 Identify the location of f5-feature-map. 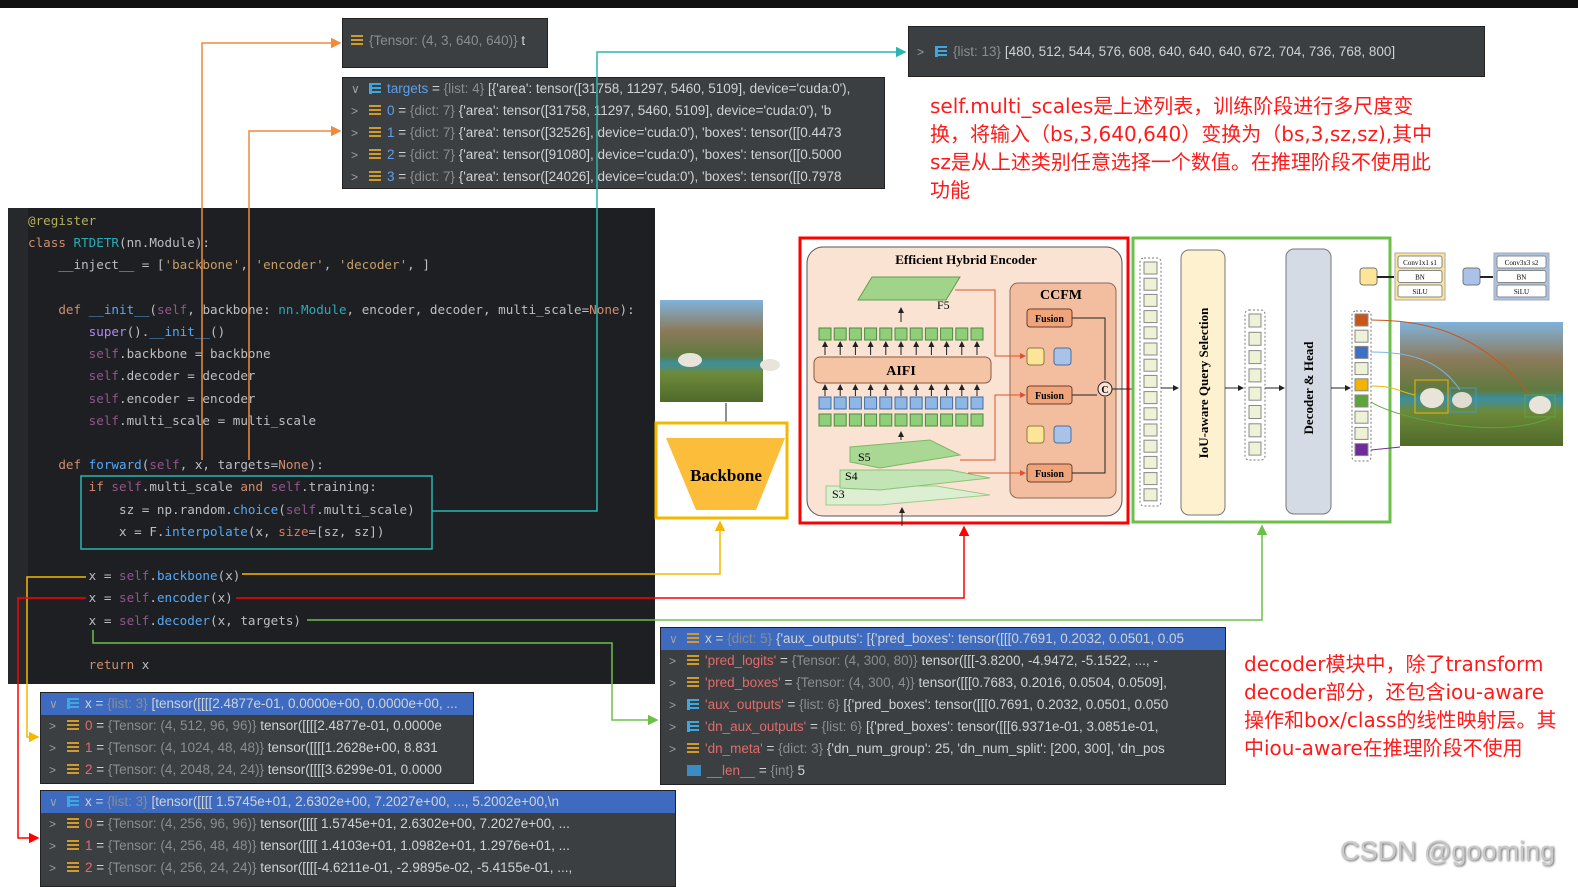
(909, 288).